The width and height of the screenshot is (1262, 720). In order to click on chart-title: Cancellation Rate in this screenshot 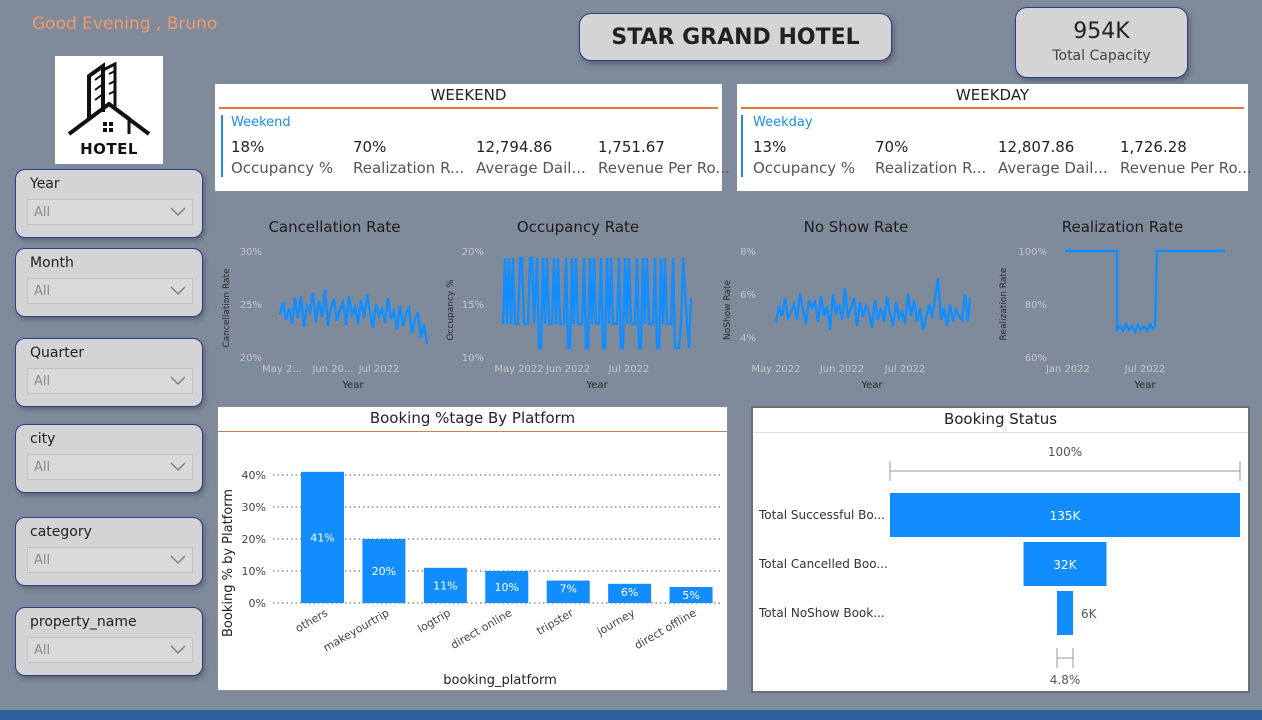, I will do `click(334, 227)`.